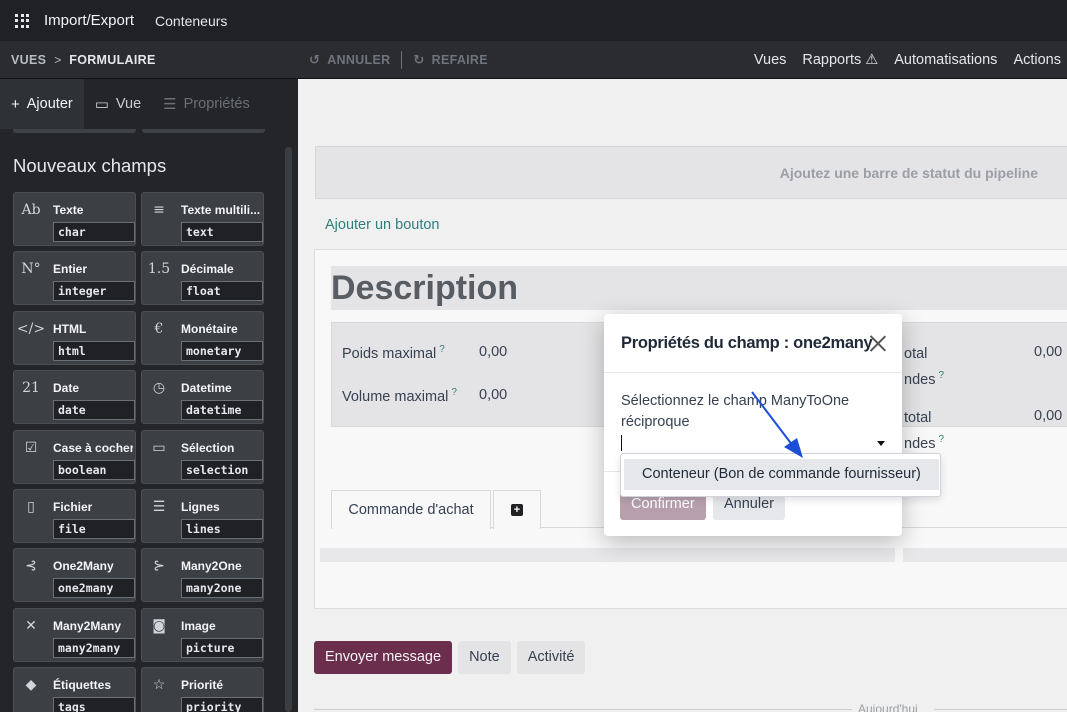 This screenshot has height=712, width=1067. Describe the element at coordinates (74, 516) in the screenshot. I see `field-card-file: ▯ Fichier file` at that location.